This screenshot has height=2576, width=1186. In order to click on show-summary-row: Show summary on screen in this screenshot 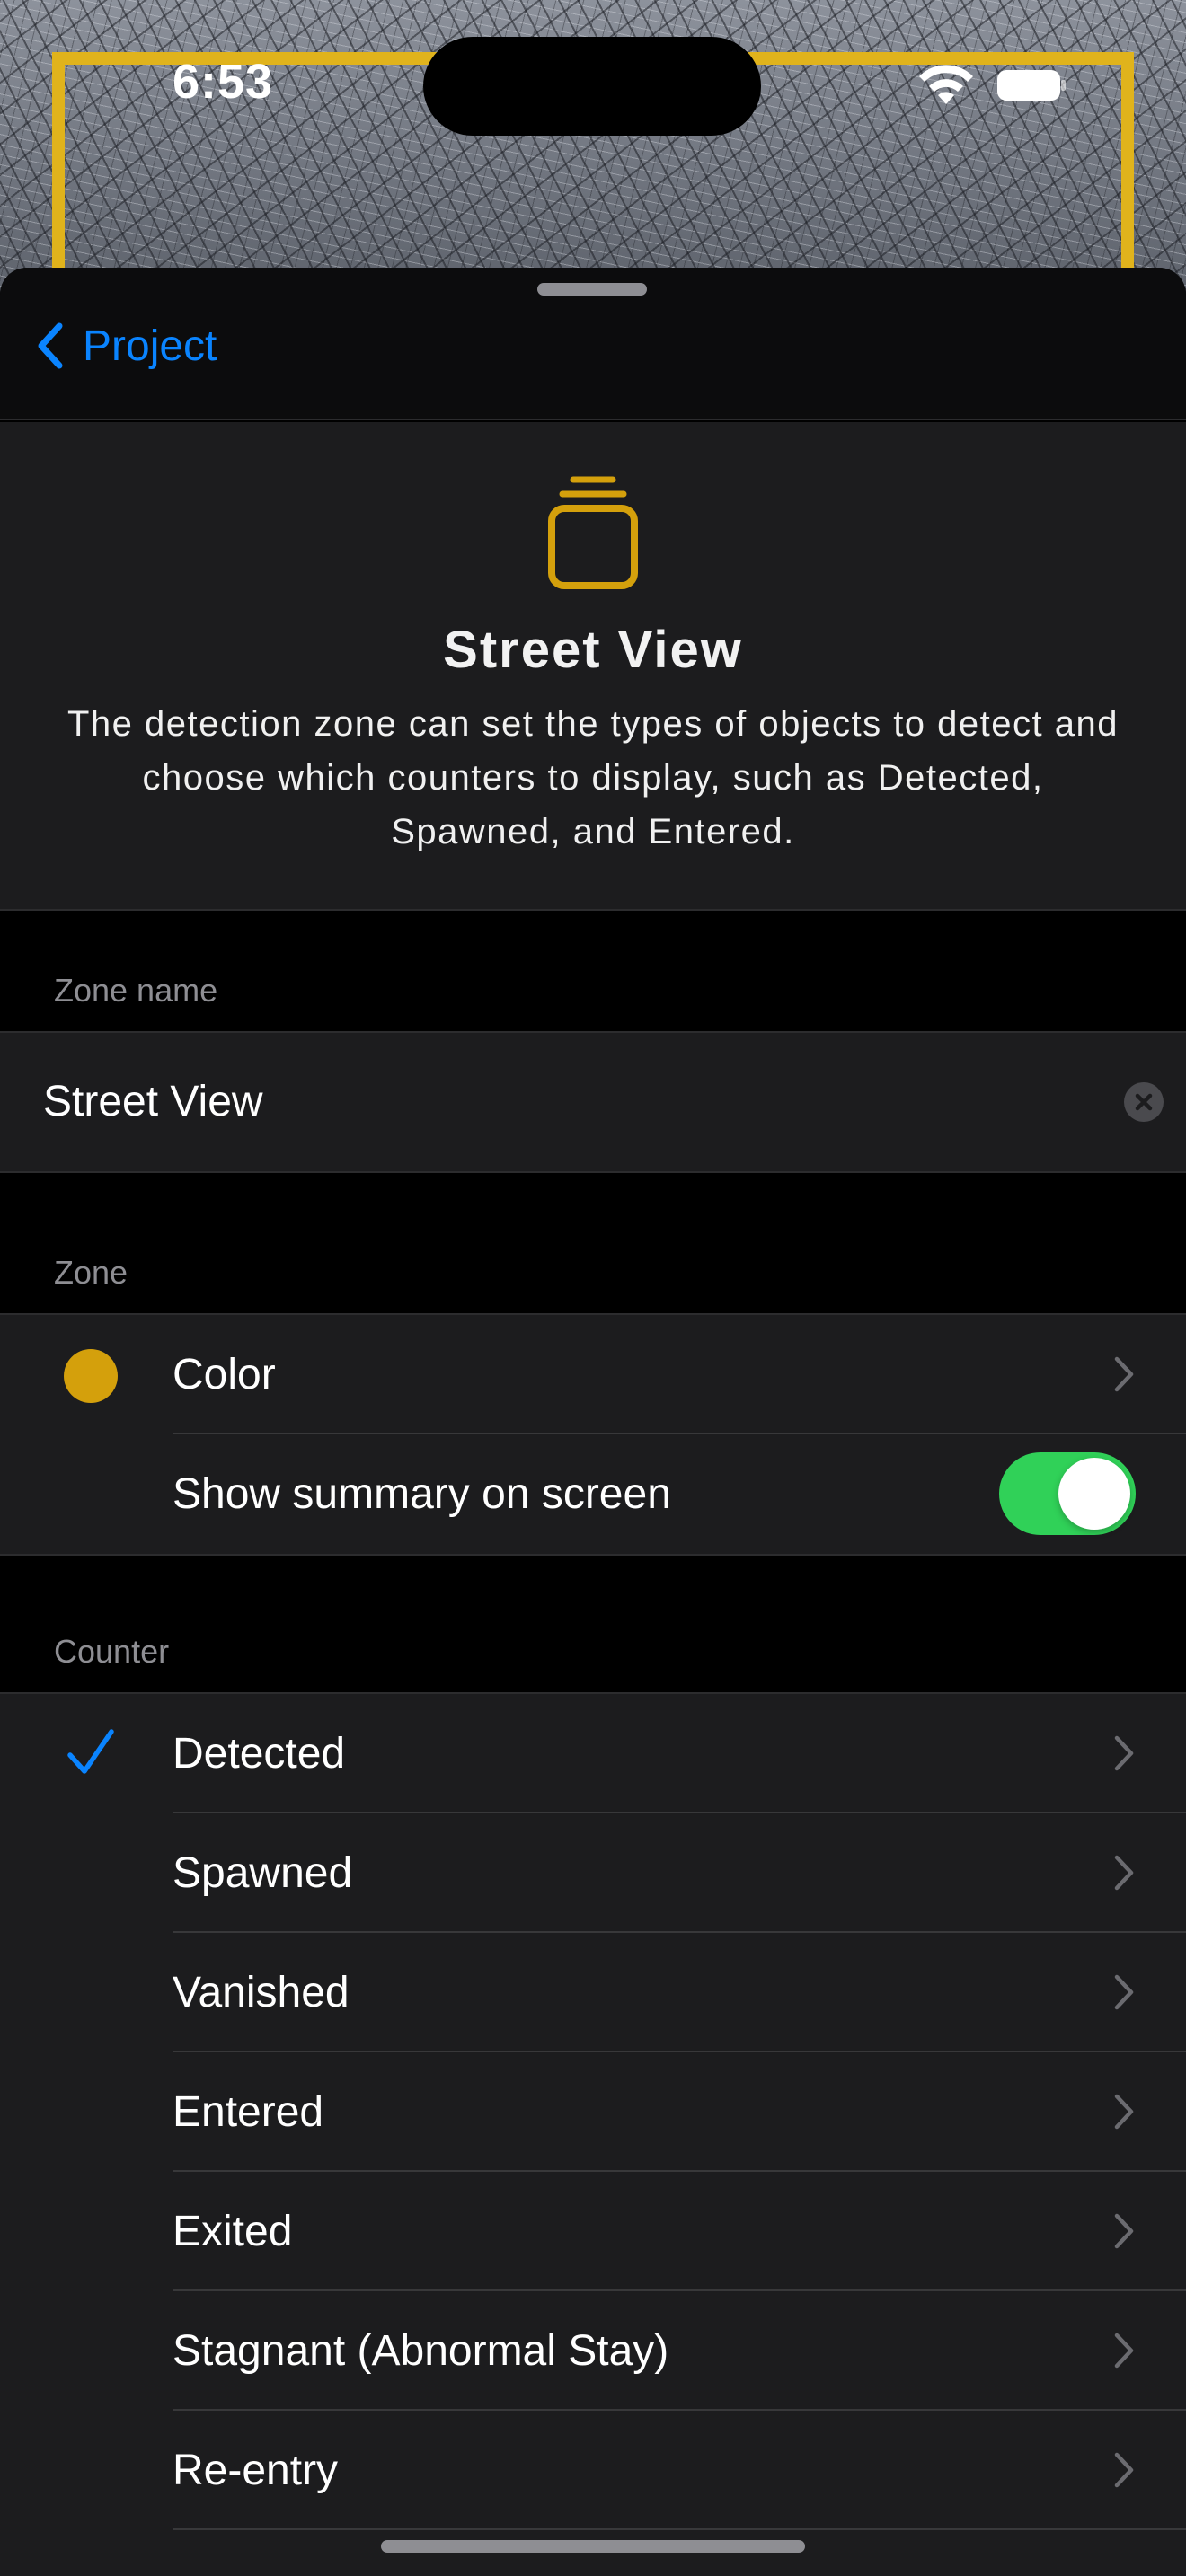, I will do `click(593, 1494)`.